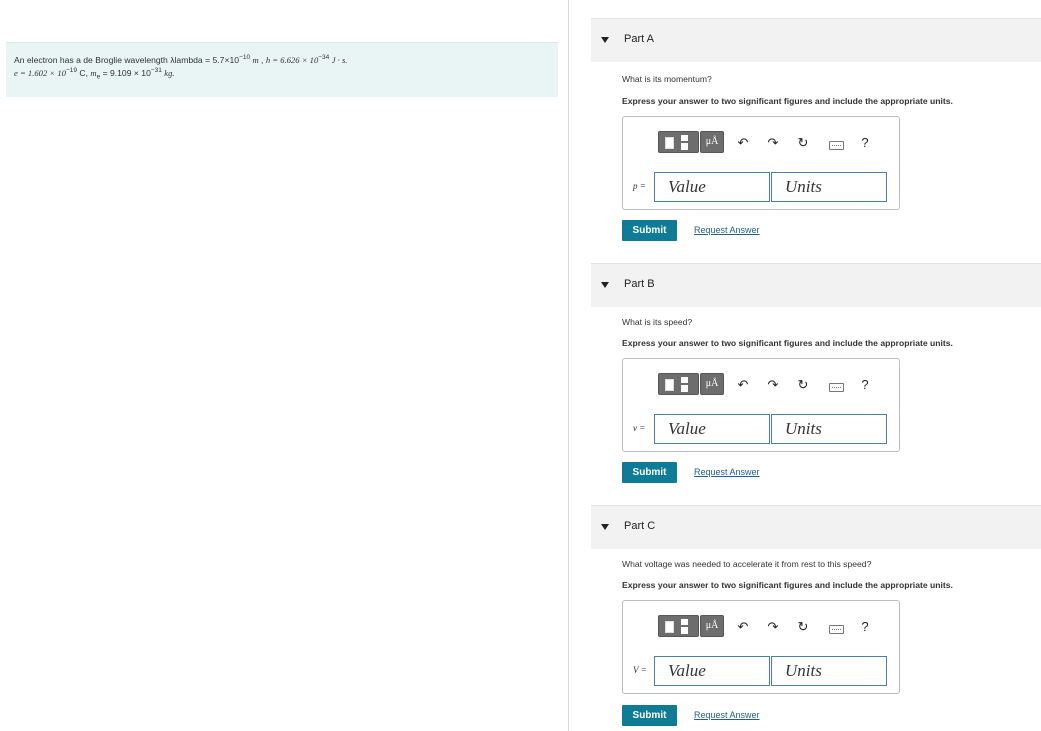  Describe the element at coordinates (829, 187) in the screenshot. I see `part-a-units-input: Units` at that location.